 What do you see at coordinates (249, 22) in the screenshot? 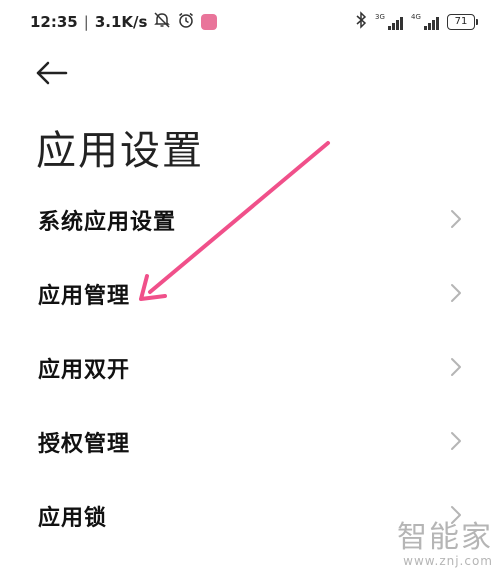
I see `status-bar: 12:35 | 3.1K/s 3G 4G 71` at bounding box center [249, 22].